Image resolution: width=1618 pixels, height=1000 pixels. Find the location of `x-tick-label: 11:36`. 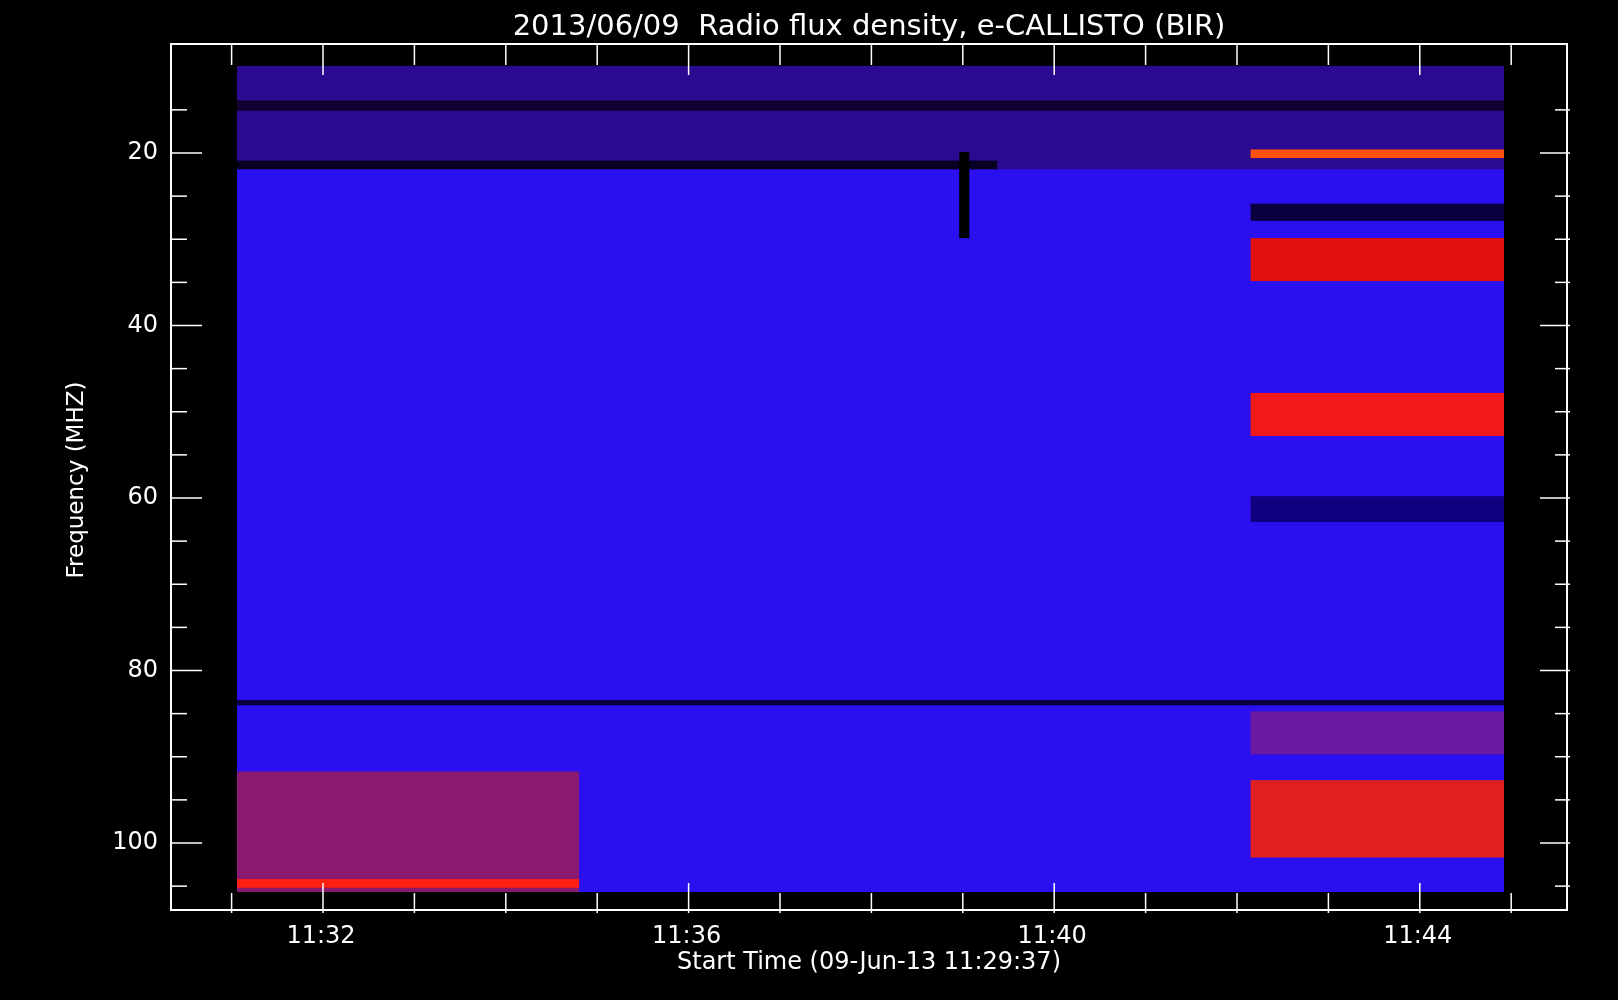

x-tick-label: 11:36 is located at coordinates (687, 935).